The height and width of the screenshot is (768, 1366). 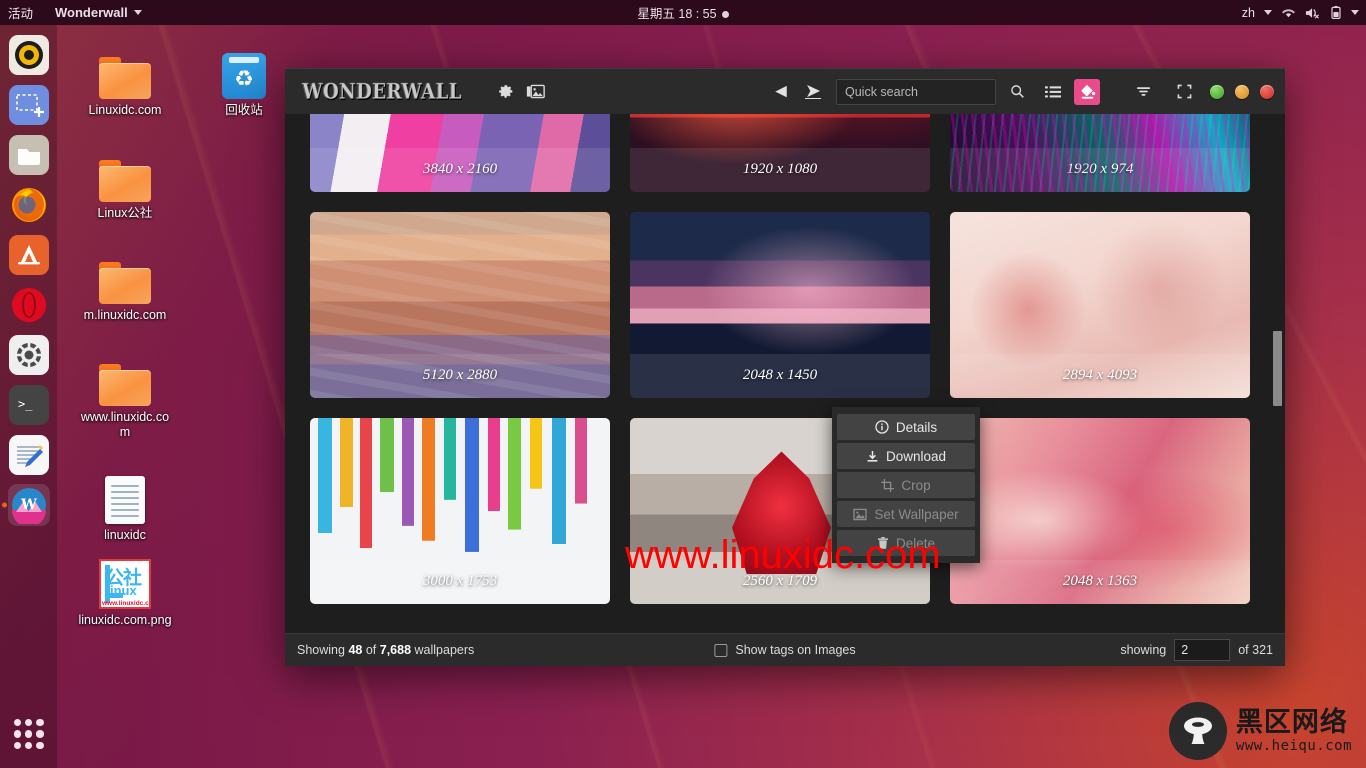 What do you see at coordinates (1100, 375) in the screenshot?
I see `wallpaper-resolution-label: 2894 x 4093` at bounding box center [1100, 375].